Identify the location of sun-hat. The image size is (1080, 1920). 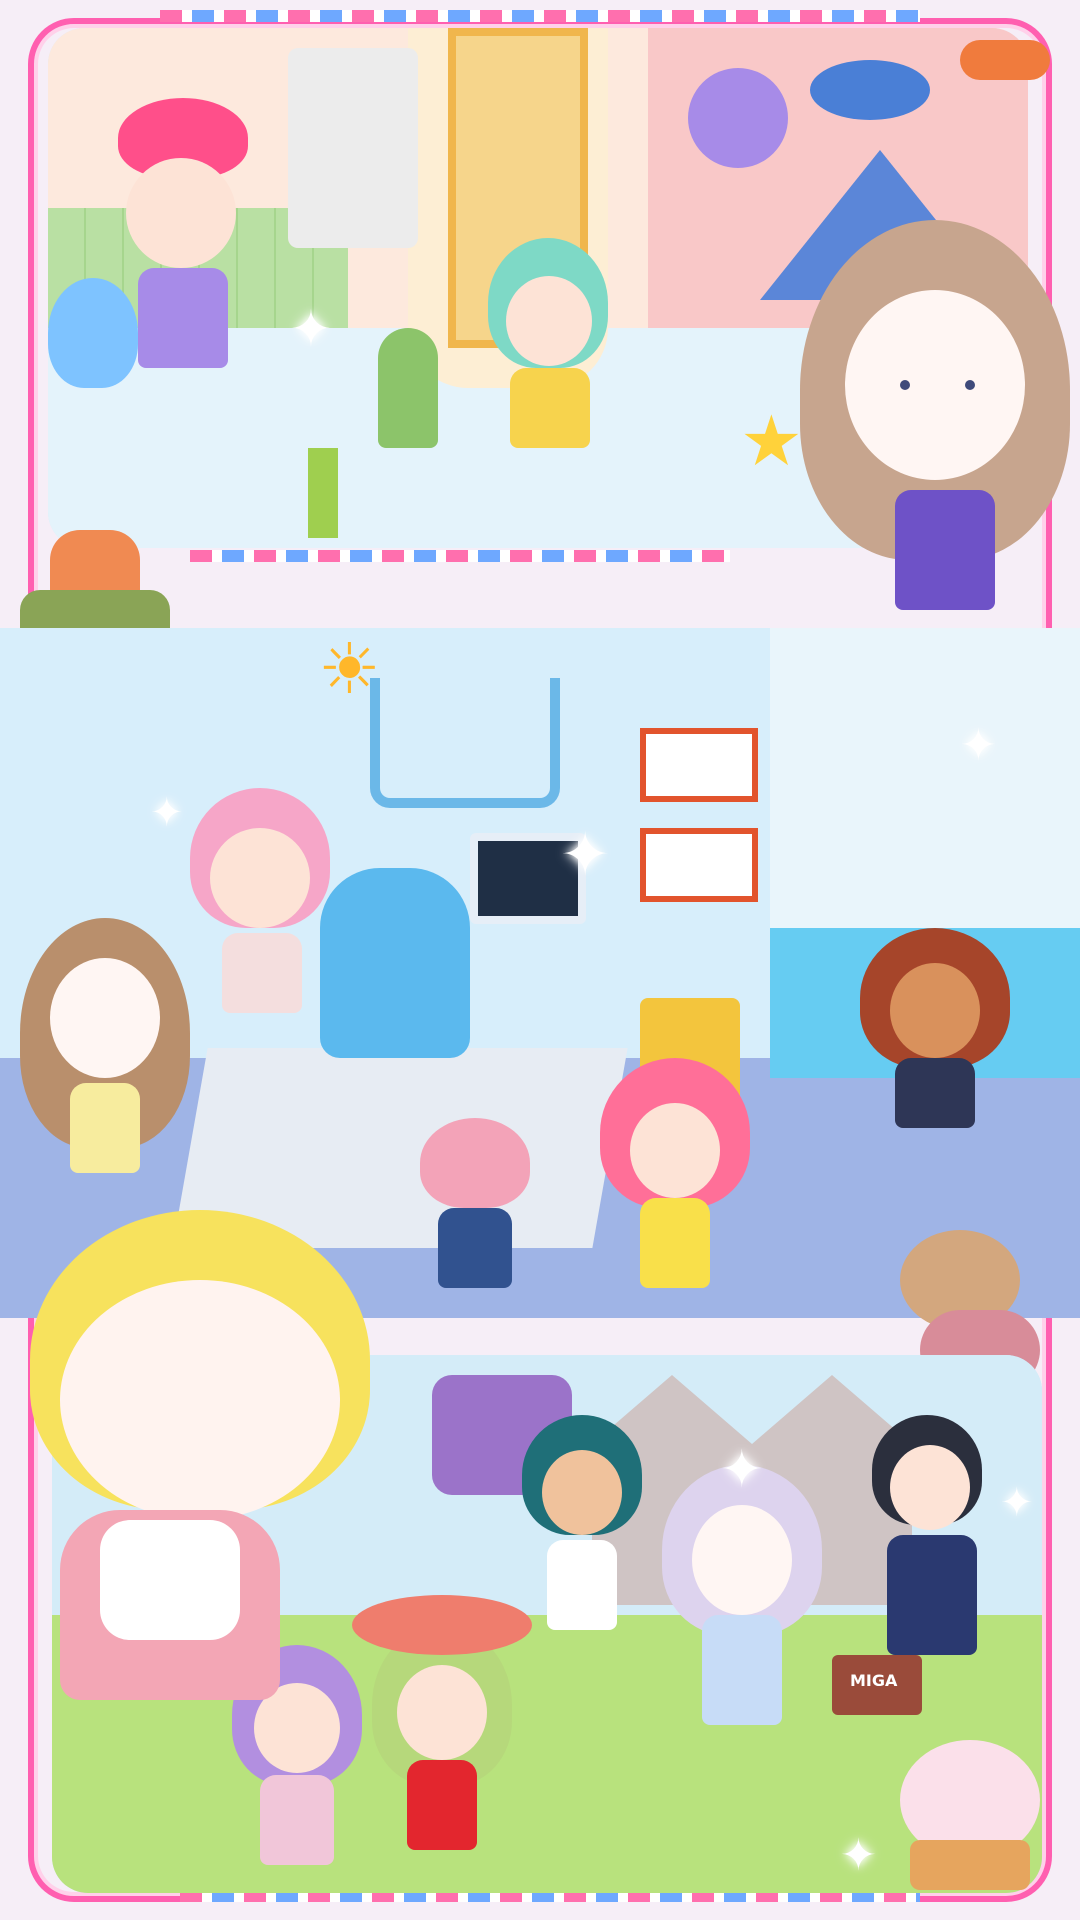
(442, 1625).